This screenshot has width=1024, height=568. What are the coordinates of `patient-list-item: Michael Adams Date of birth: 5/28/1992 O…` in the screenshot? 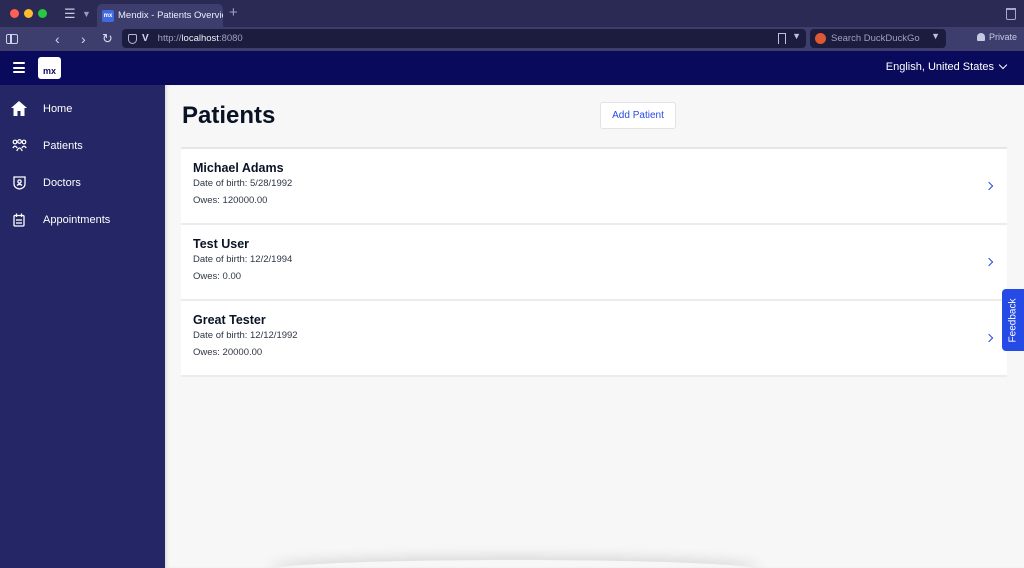 It's located at (594, 187).